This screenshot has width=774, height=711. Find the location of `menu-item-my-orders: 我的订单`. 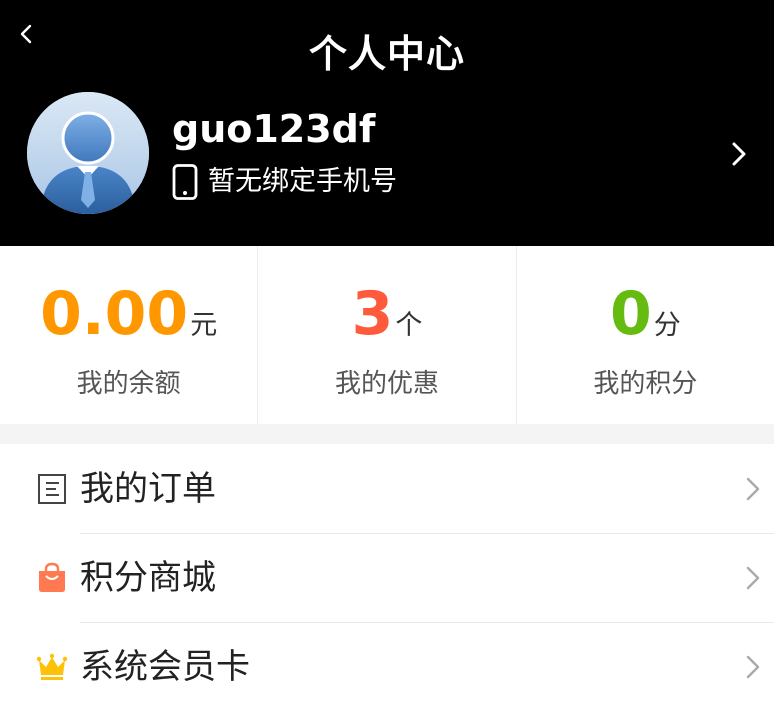

menu-item-my-orders: 我的订单 is located at coordinates (387, 488).